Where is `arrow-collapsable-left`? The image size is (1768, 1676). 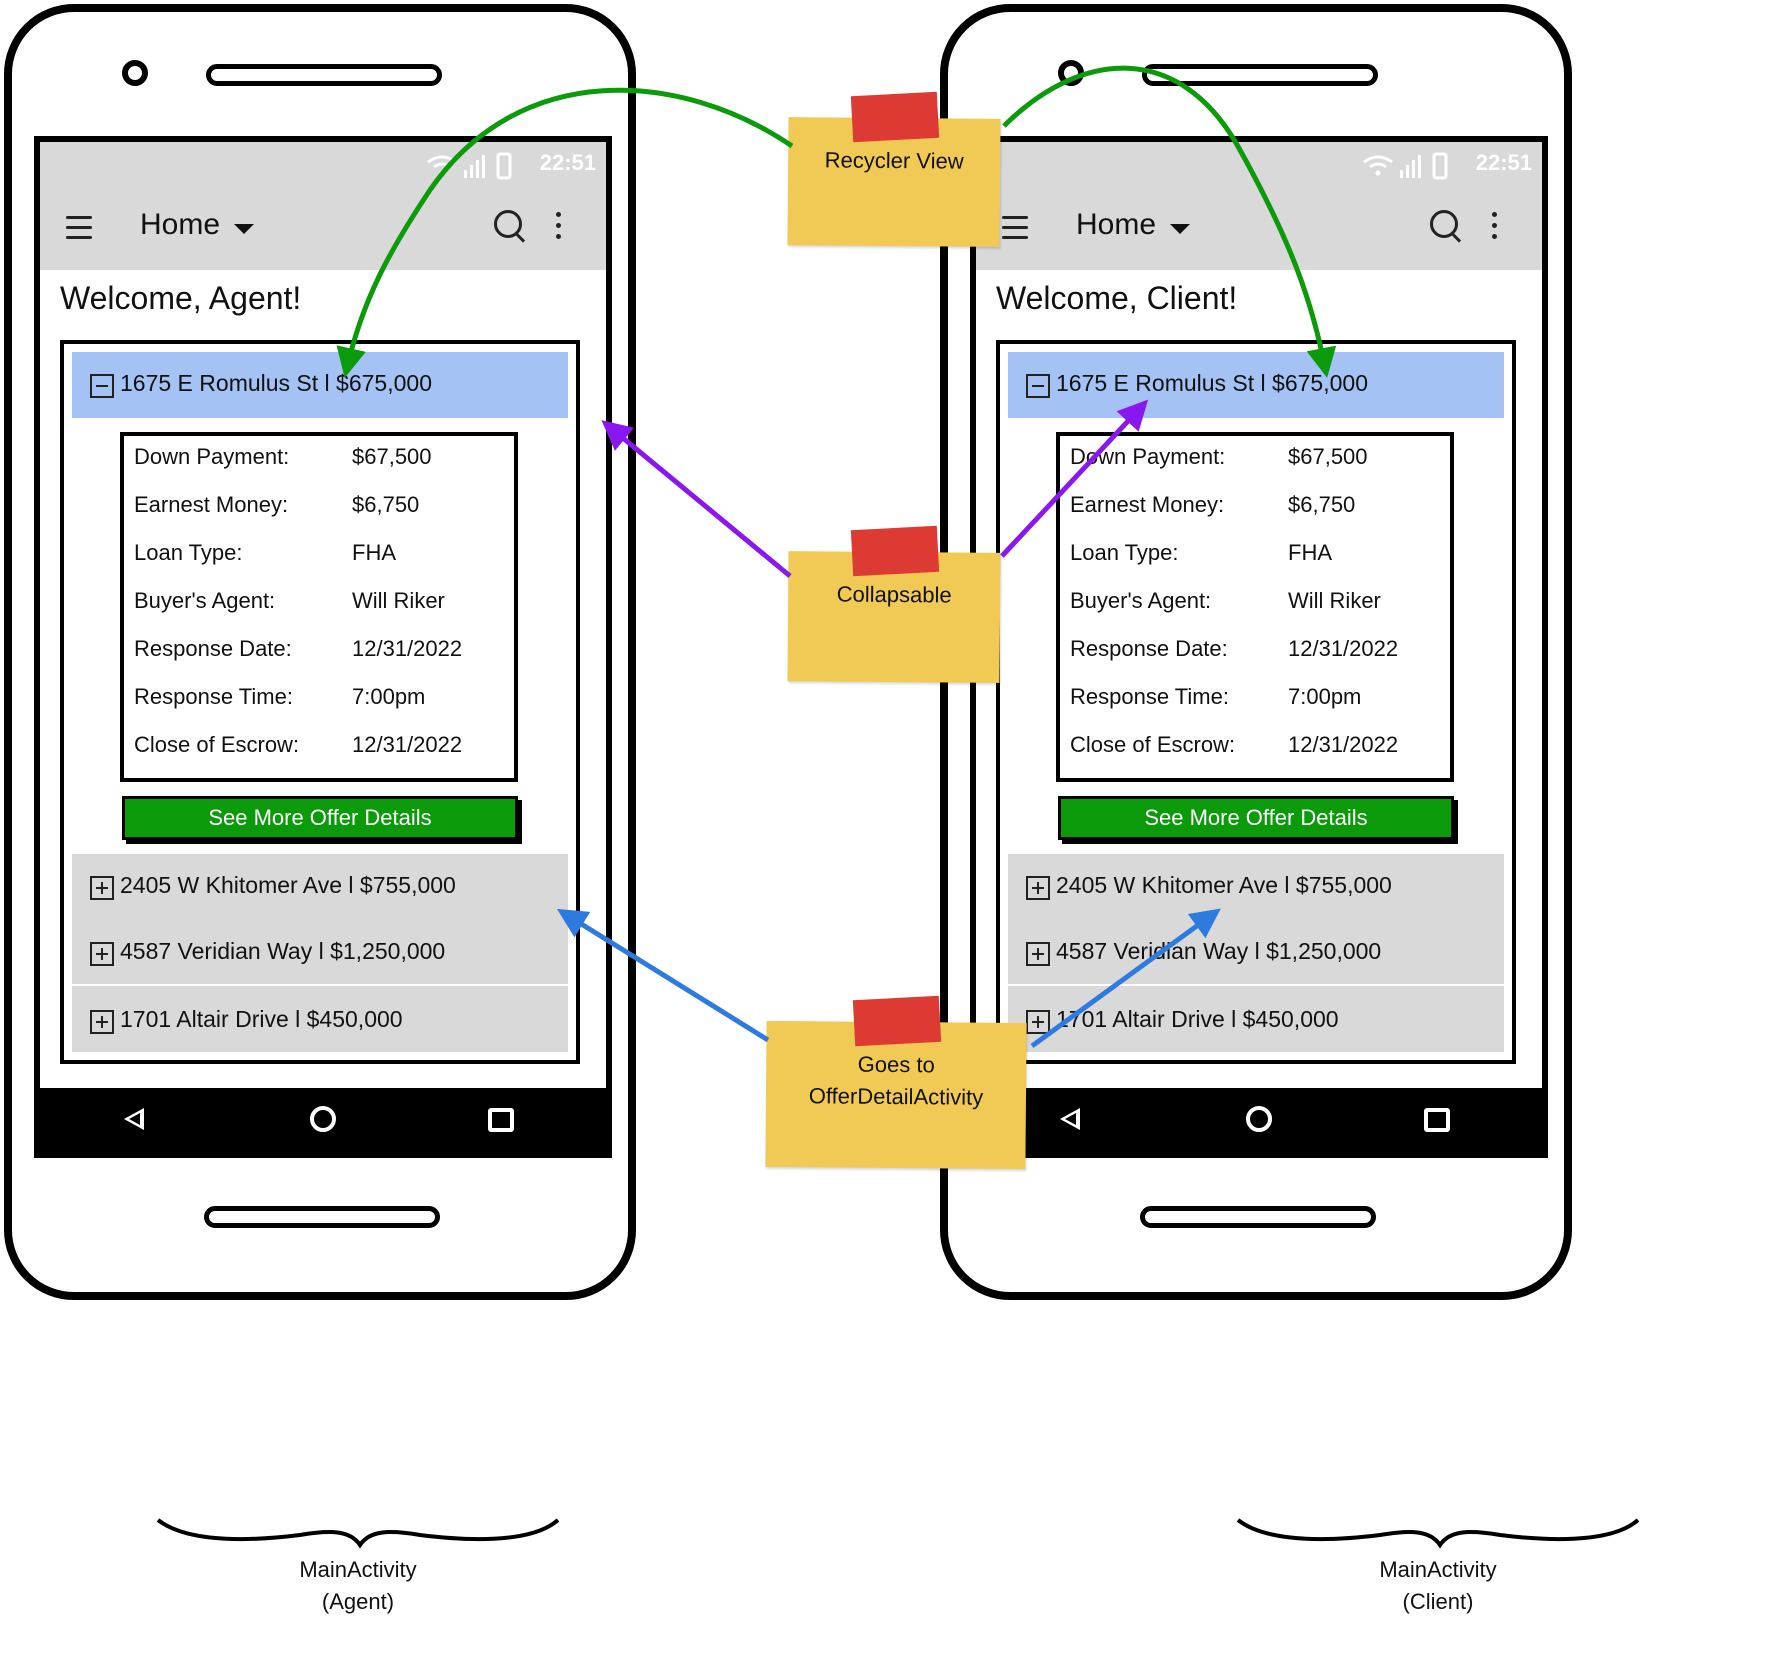
arrow-collapsable-left is located at coordinates (696, 499).